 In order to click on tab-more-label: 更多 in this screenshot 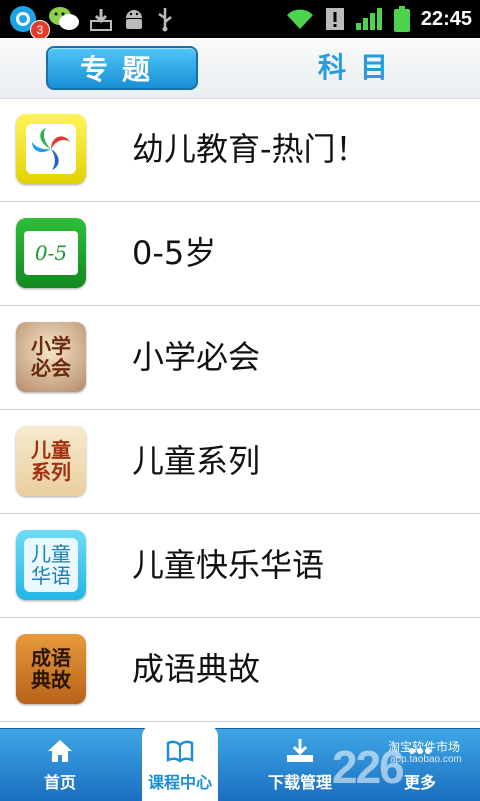, I will do `click(419, 782)`.